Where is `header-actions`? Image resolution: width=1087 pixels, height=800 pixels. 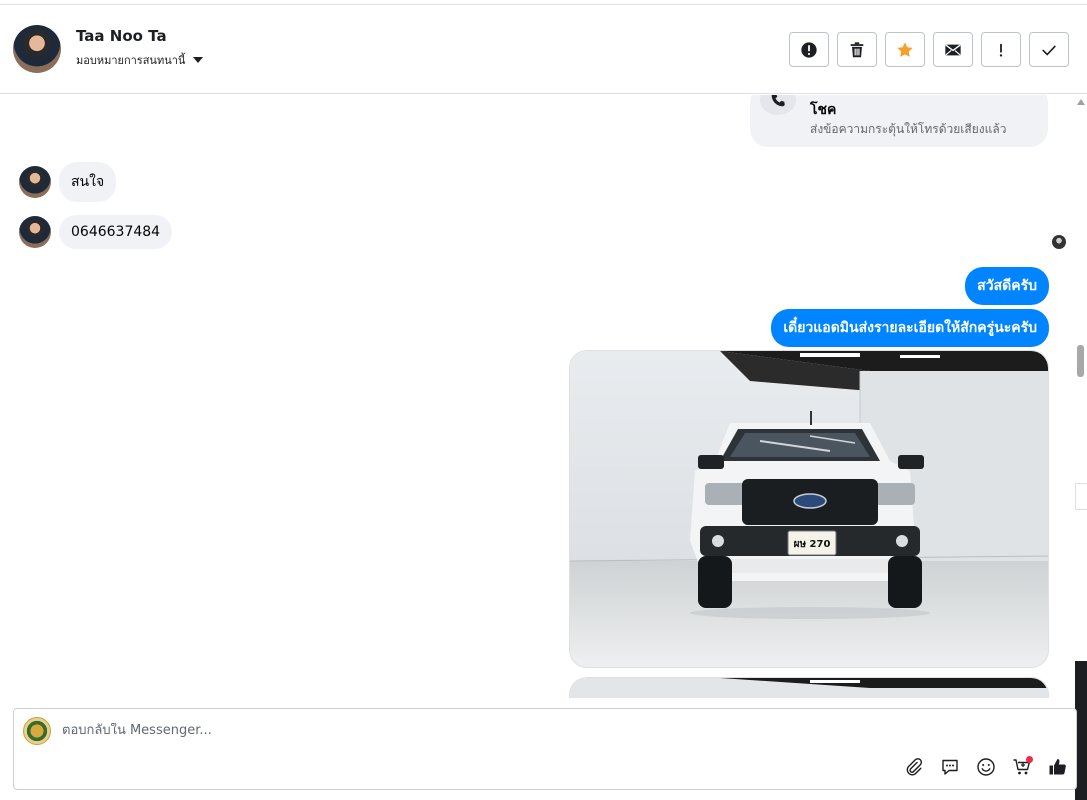
header-actions is located at coordinates (929, 49).